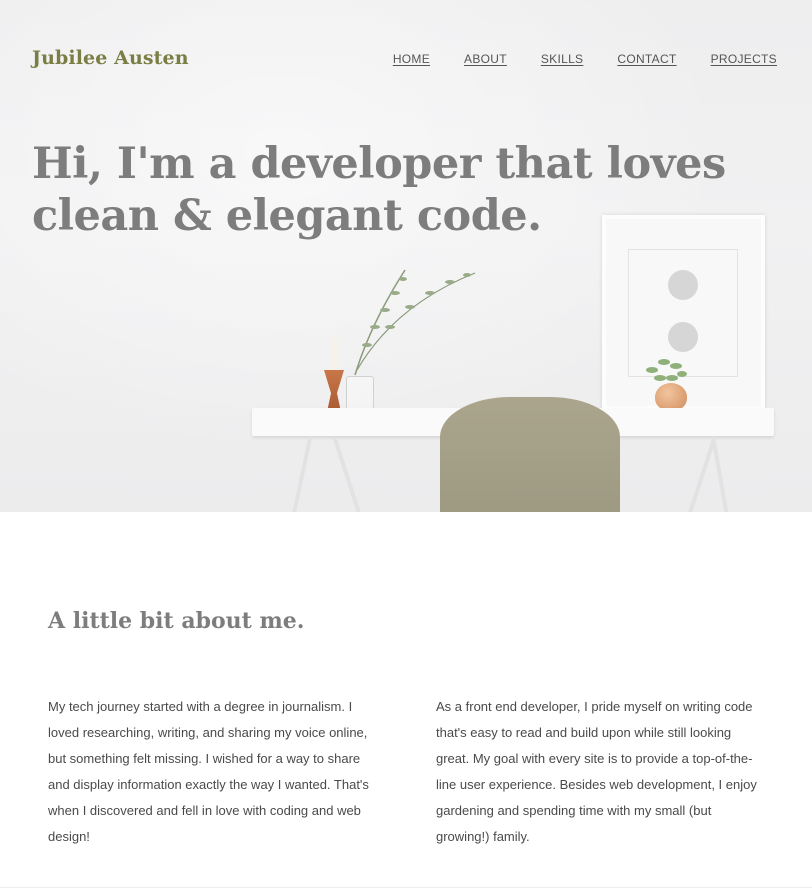  I want to click on nav-projects-link: PROJECTS, so click(744, 59).